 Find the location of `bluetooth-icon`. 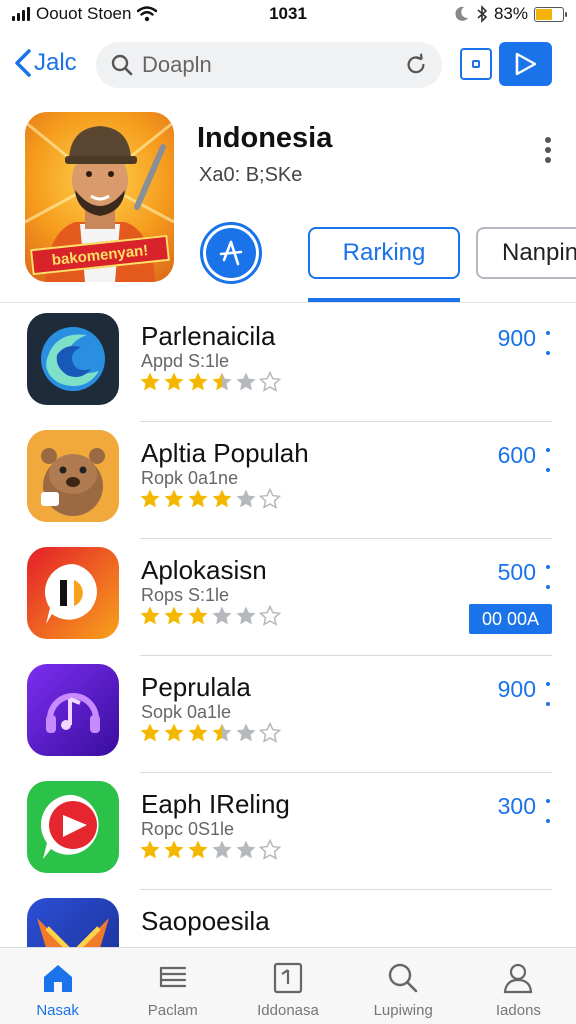

bluetooth-icon is located at coordinates (482, 14).